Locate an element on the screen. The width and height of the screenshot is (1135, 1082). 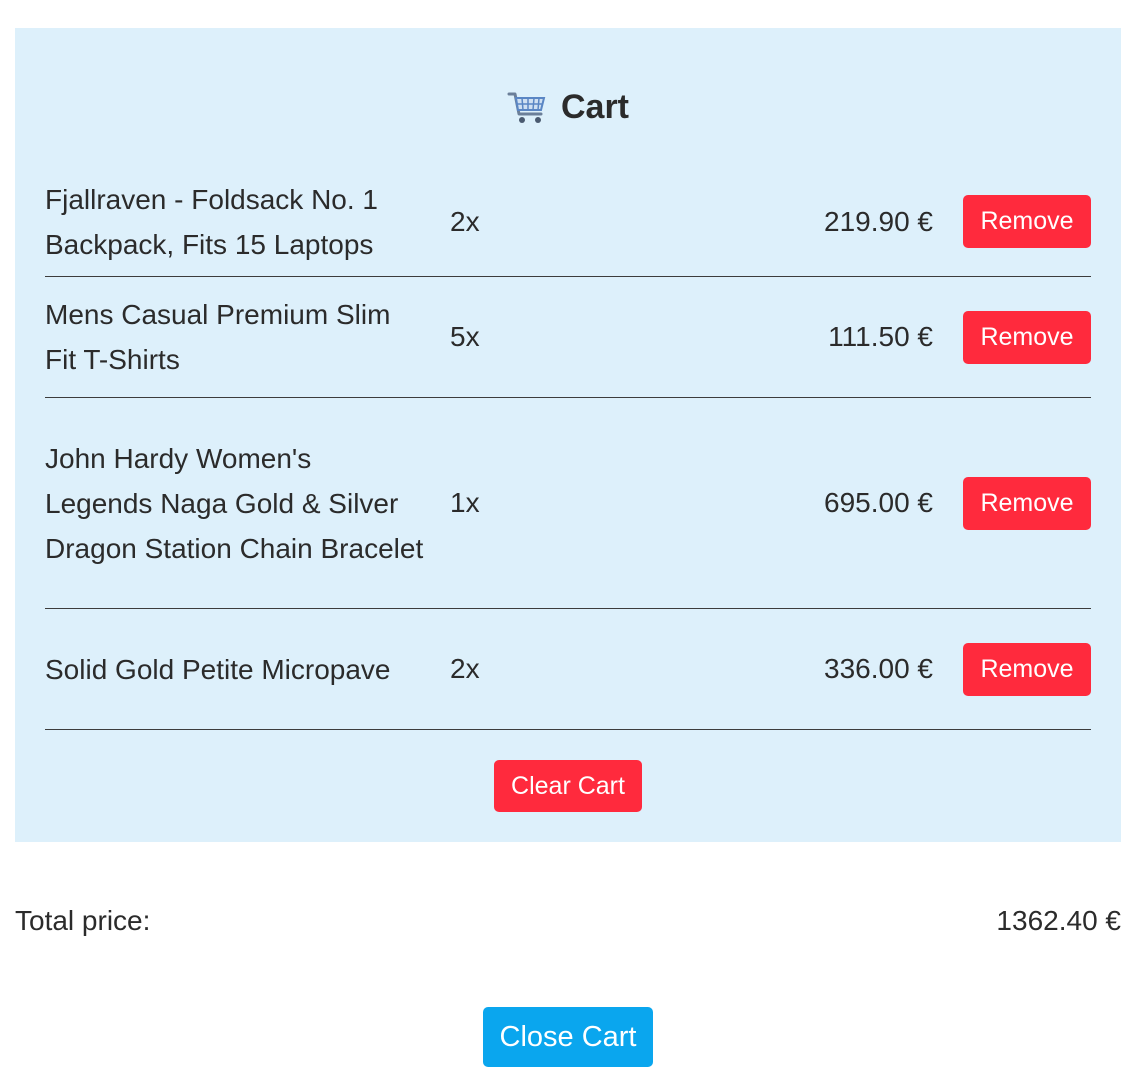
item-price: 111.50 € is located at coordinates (880, 336).